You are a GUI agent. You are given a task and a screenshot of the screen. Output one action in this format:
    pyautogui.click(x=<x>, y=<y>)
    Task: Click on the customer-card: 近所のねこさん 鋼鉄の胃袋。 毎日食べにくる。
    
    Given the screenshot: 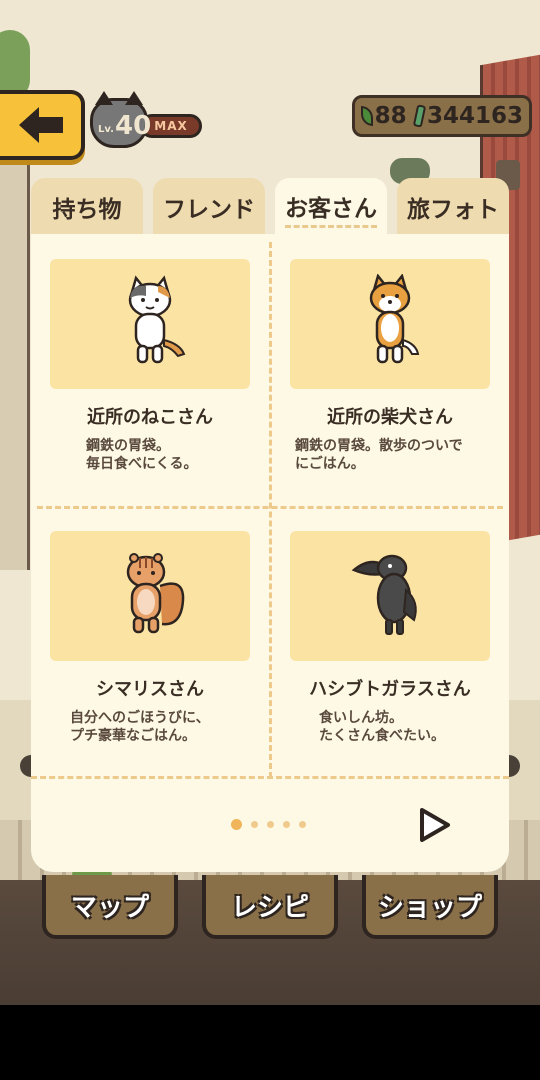 What is the action you would take?
    pyautogui.click(x=150, y=366)
    